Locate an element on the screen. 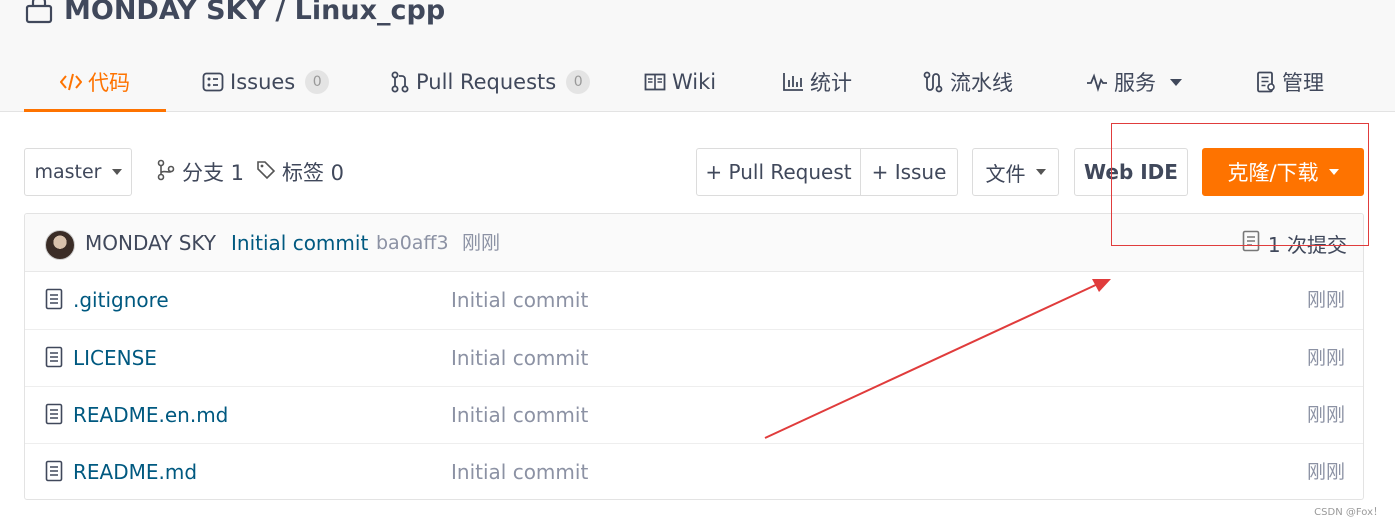 This screenshot has height=524, width=1395. commit-time: 刚刚 is located at coordinates (481, 243).